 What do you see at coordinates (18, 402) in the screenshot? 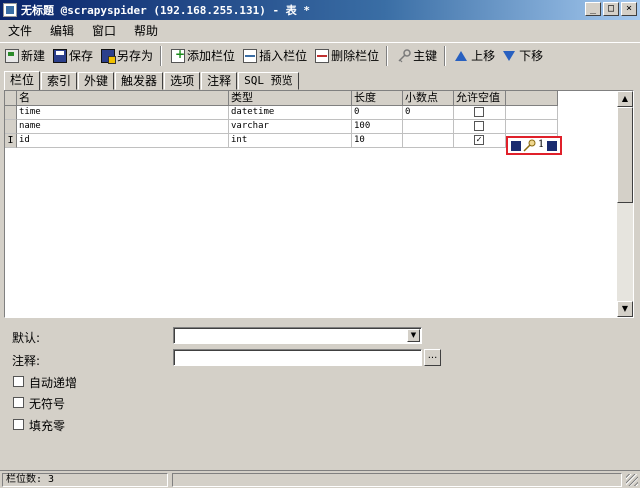
I see `unsigned-checkbox` at bounding box center [18, 402].